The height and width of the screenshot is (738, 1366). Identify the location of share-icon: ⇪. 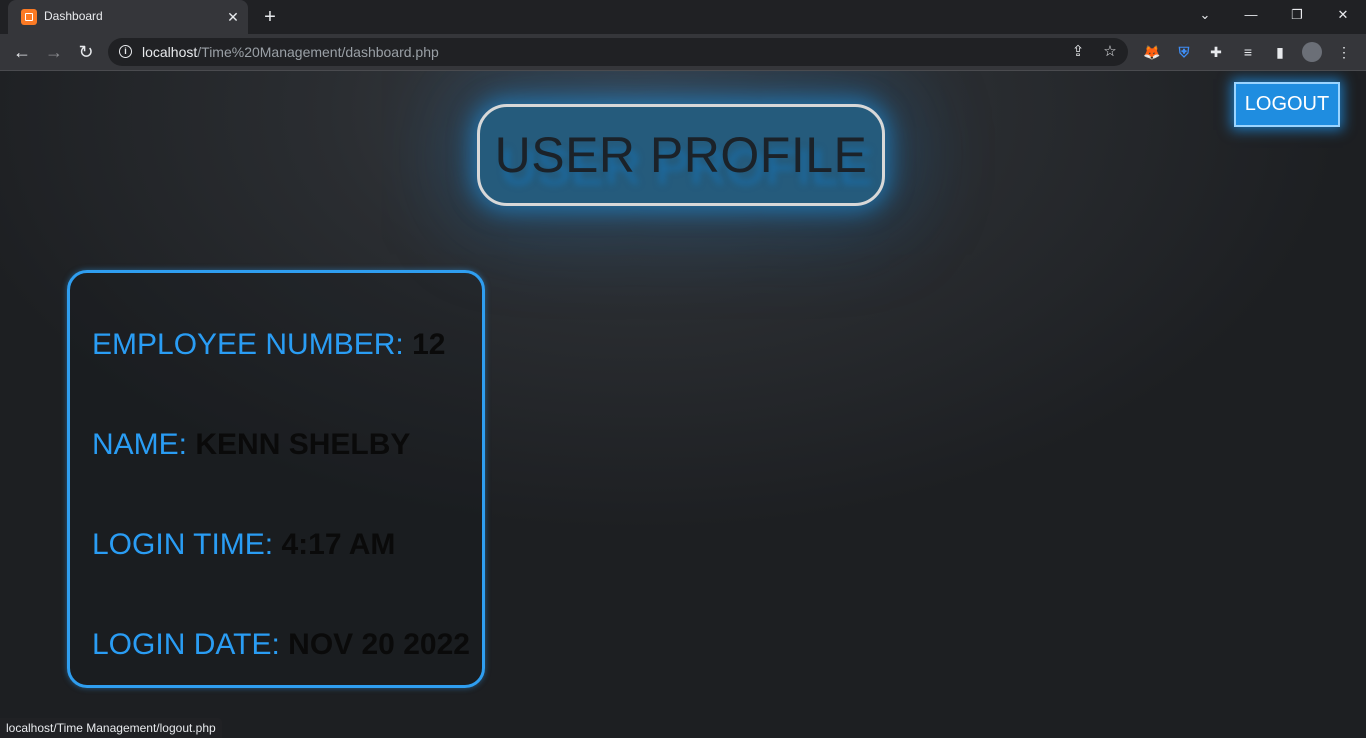
(1078, 52).